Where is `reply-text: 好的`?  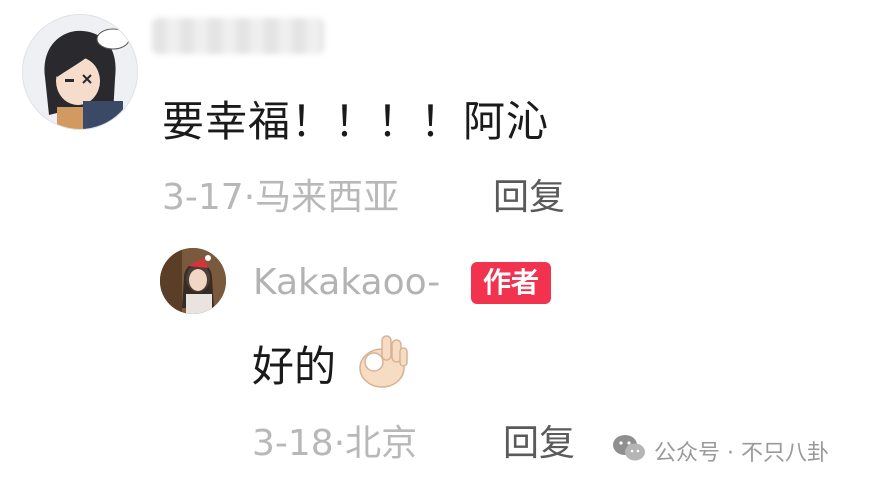
reply-text: 好的 is located at coordinates (294, 366).